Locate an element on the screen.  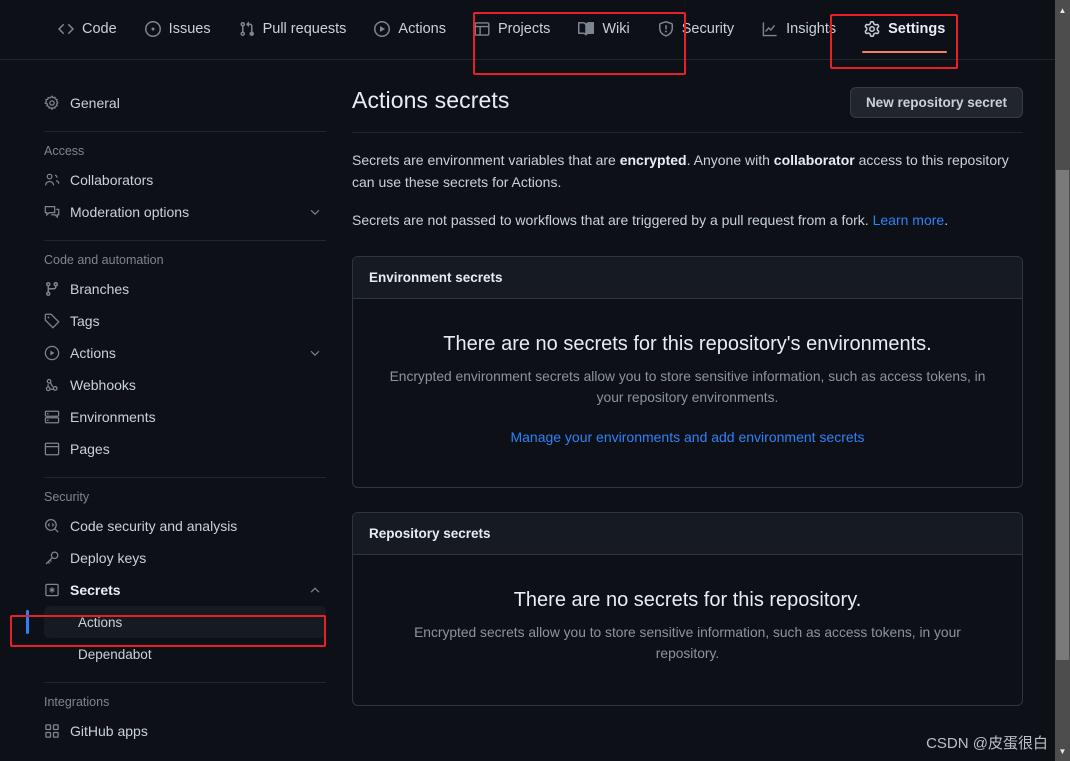
sidebar-item-label: Collaborators is located at coordinates (112, 180).